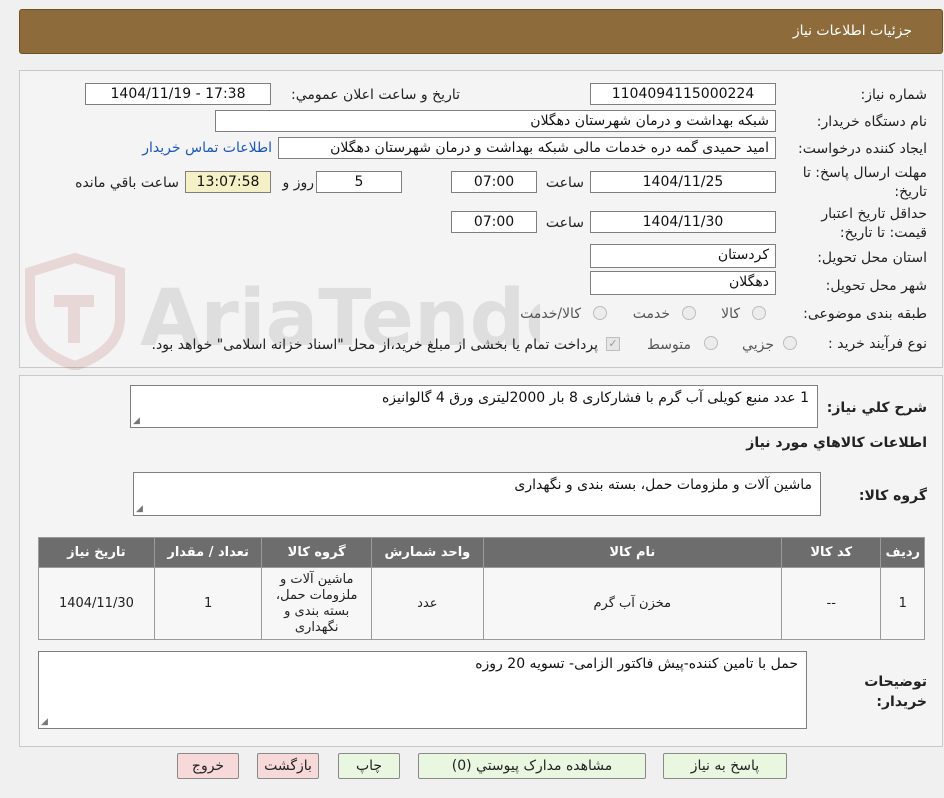 Image resolution: width=944 pixels, height=798 pixels. I want to click on deadline-date-field: 1404/11/25, so click(683, 182).